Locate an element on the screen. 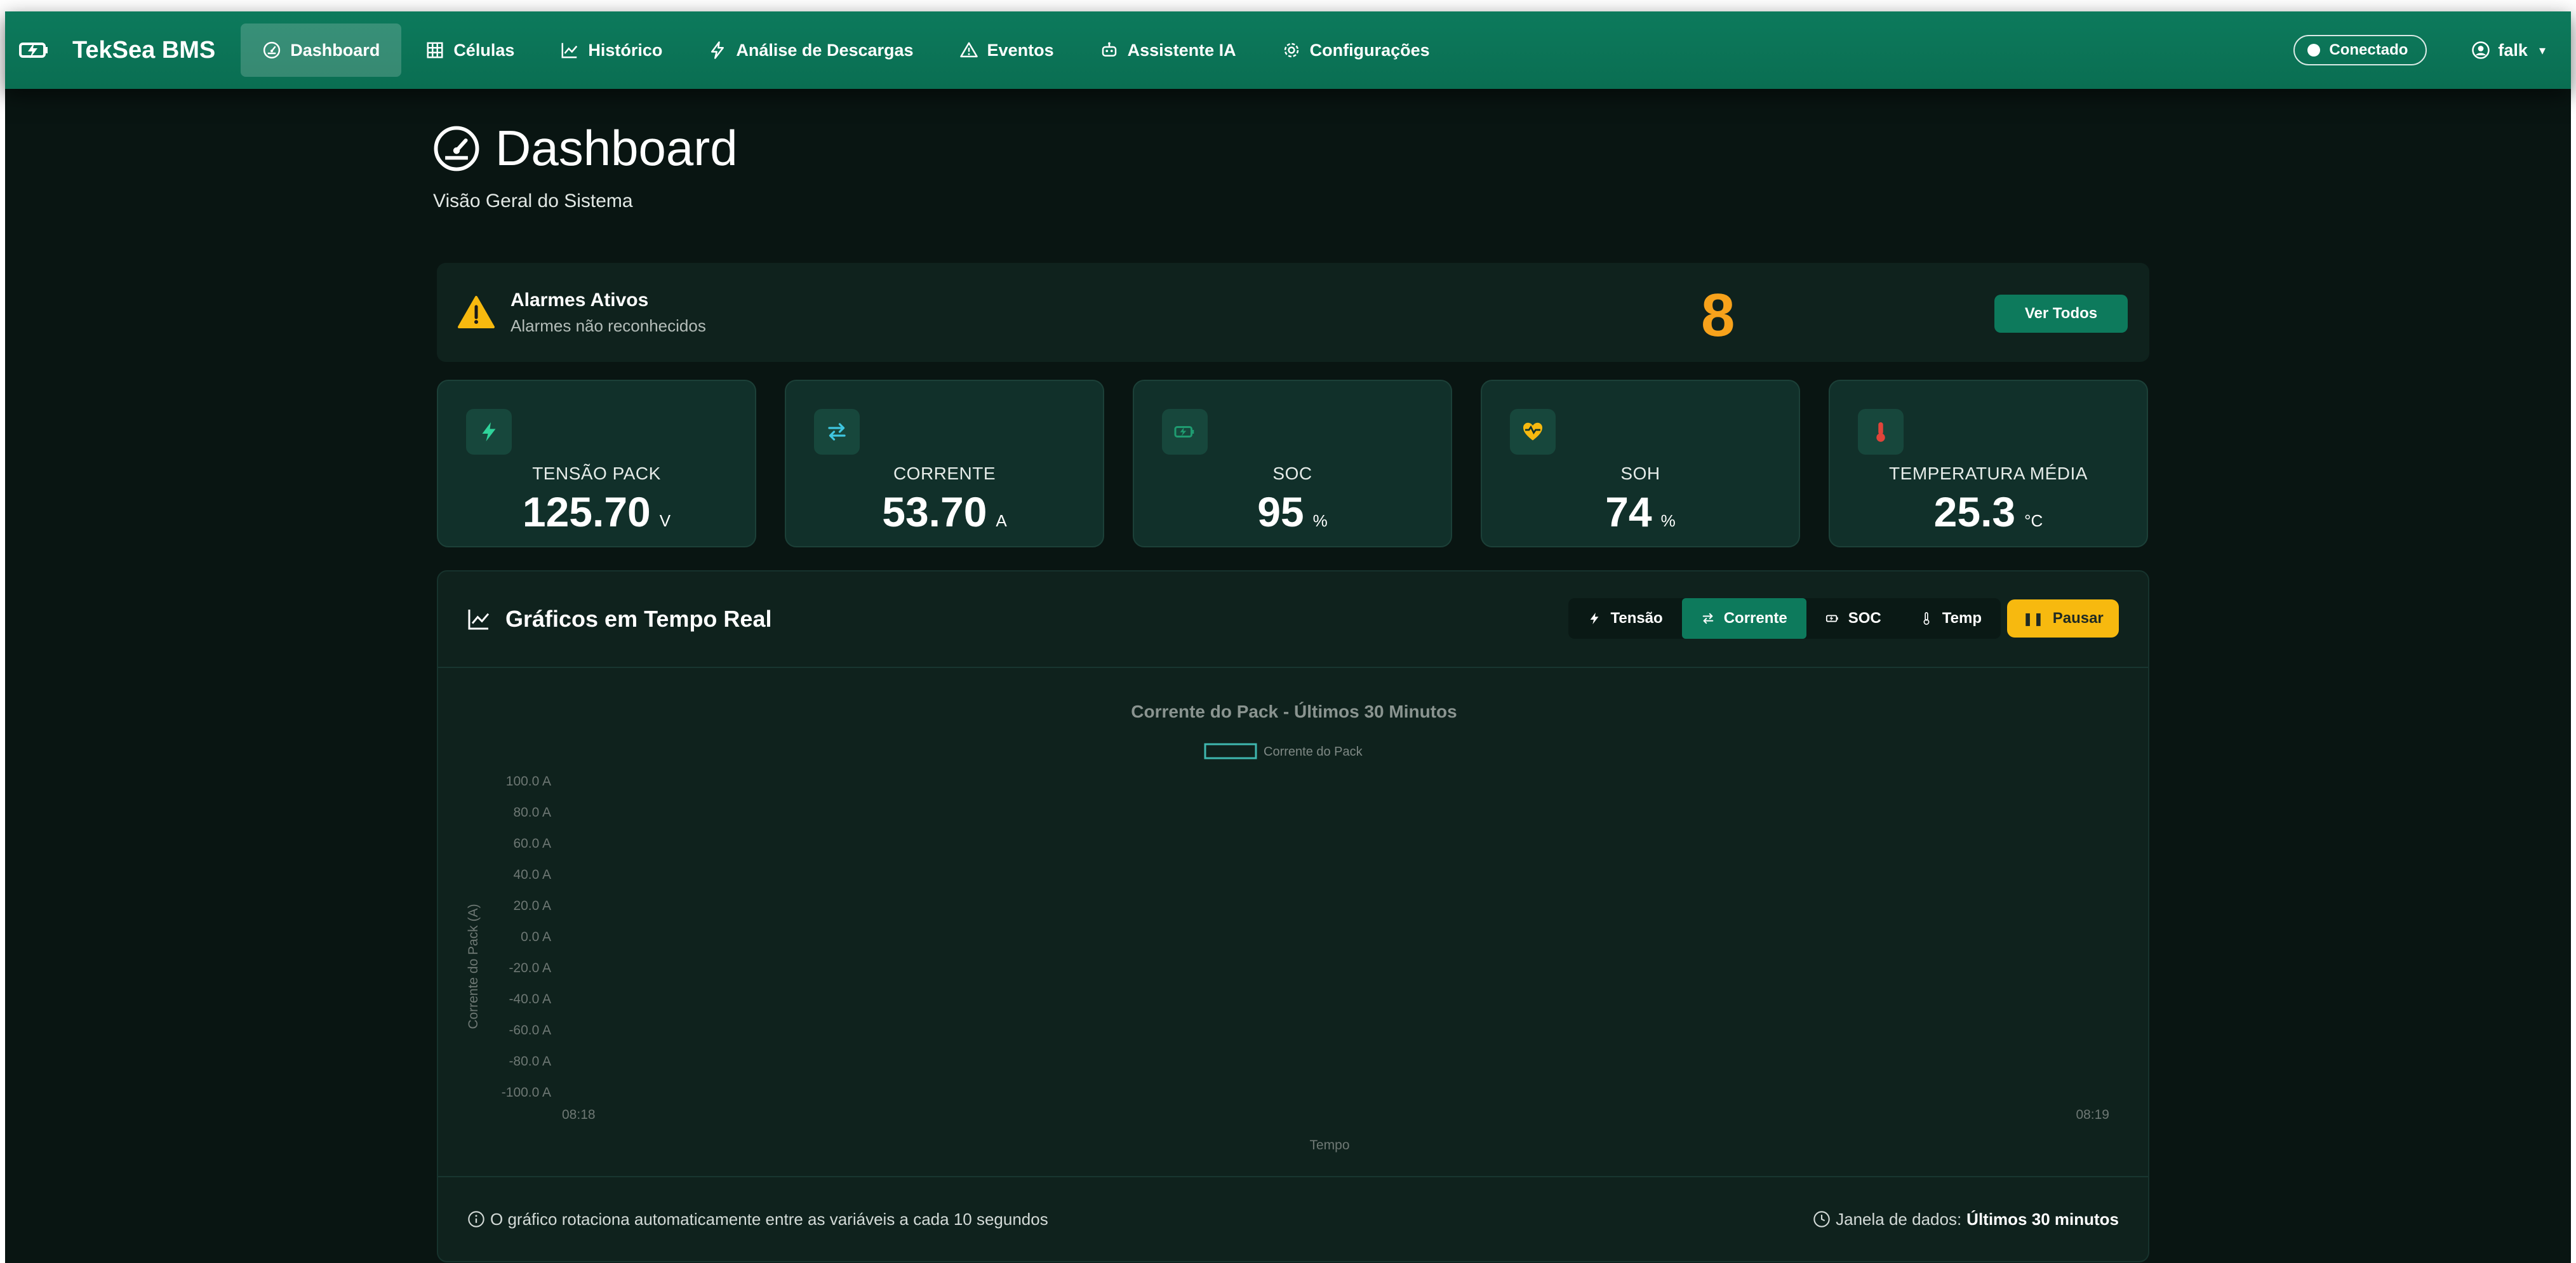 The width and height of the screenshot is (2576, 1263). x-tick-label: 08:19 is located at coordinates (2092, 1114).